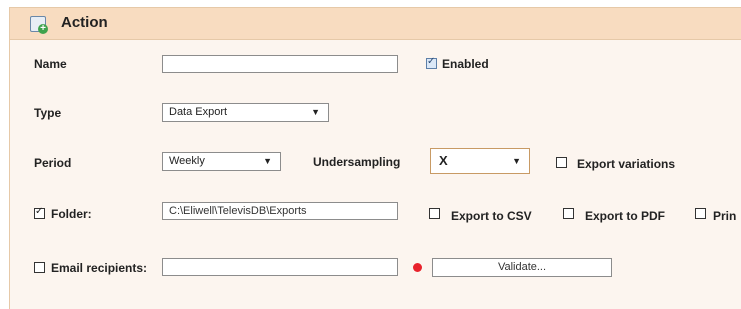 Image resolution: width=741 pixels, height=309 pixels. I want to click on undersampling-select: X ▼, so click(480, 161).